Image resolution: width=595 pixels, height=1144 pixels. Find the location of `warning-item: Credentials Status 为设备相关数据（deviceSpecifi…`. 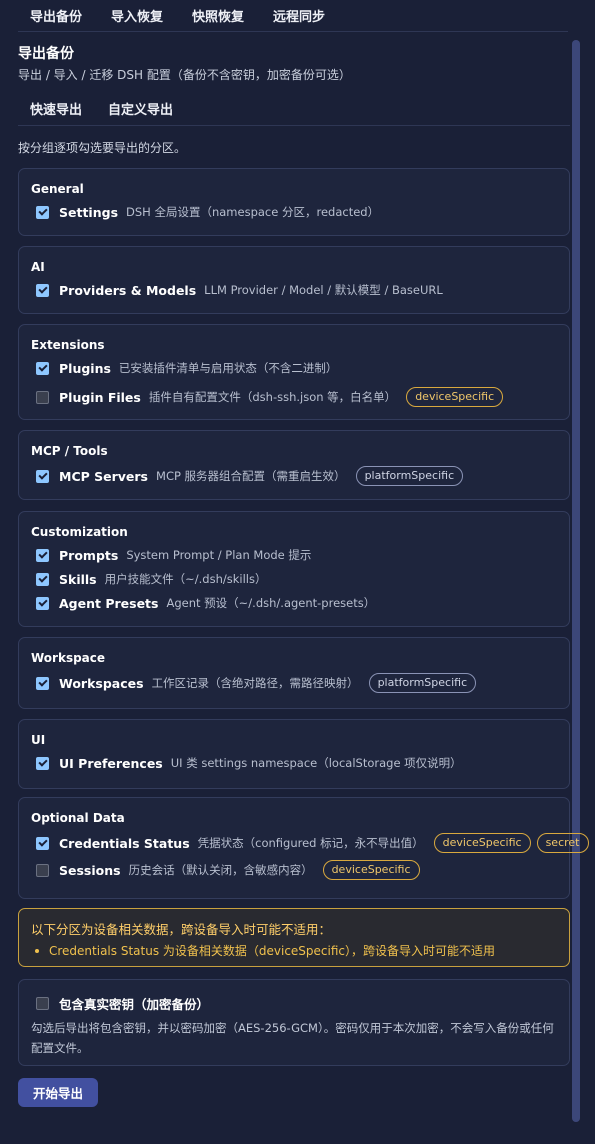

warning-item: Credentials Status 为设备相关数据（deviceSpecifi… is located at coordinates (265, 950).